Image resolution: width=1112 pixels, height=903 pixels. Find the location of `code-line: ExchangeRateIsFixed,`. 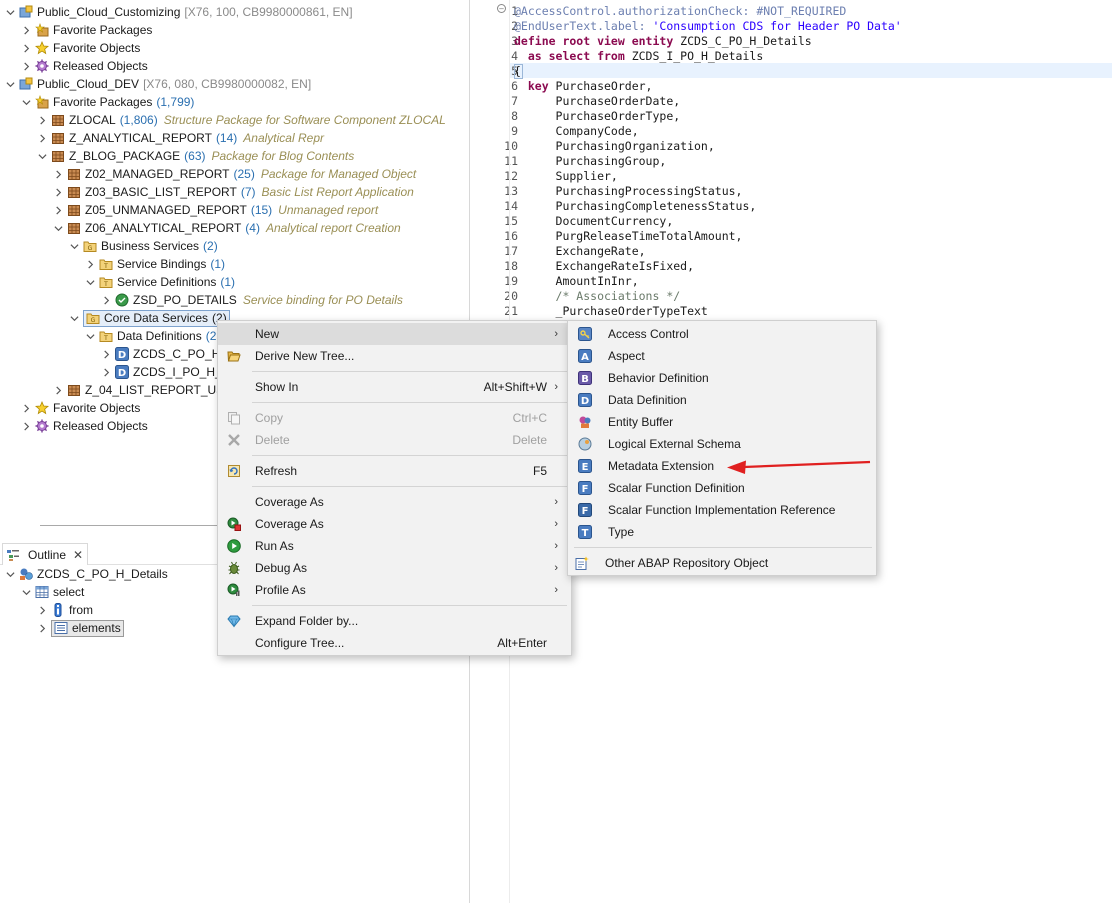

code-line: ExchangeRateIsFixed, is located at coordinates (604, 266).